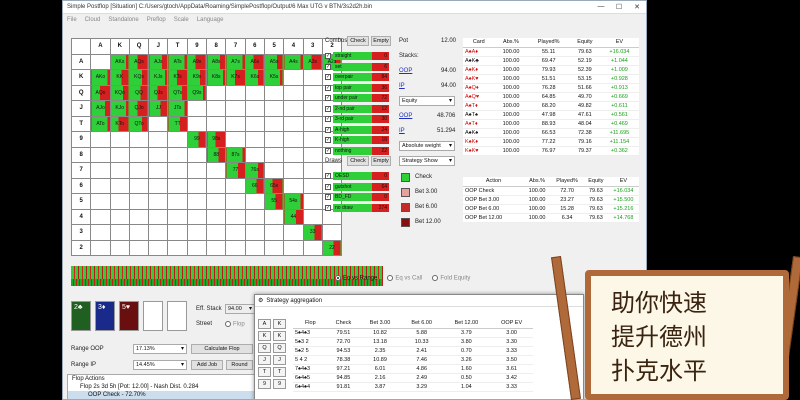 This screenshot has height=400, width=800. Describe the element at coordinates (511, 43) in the screenshot. I see `column-header: Abs.%` at that location.